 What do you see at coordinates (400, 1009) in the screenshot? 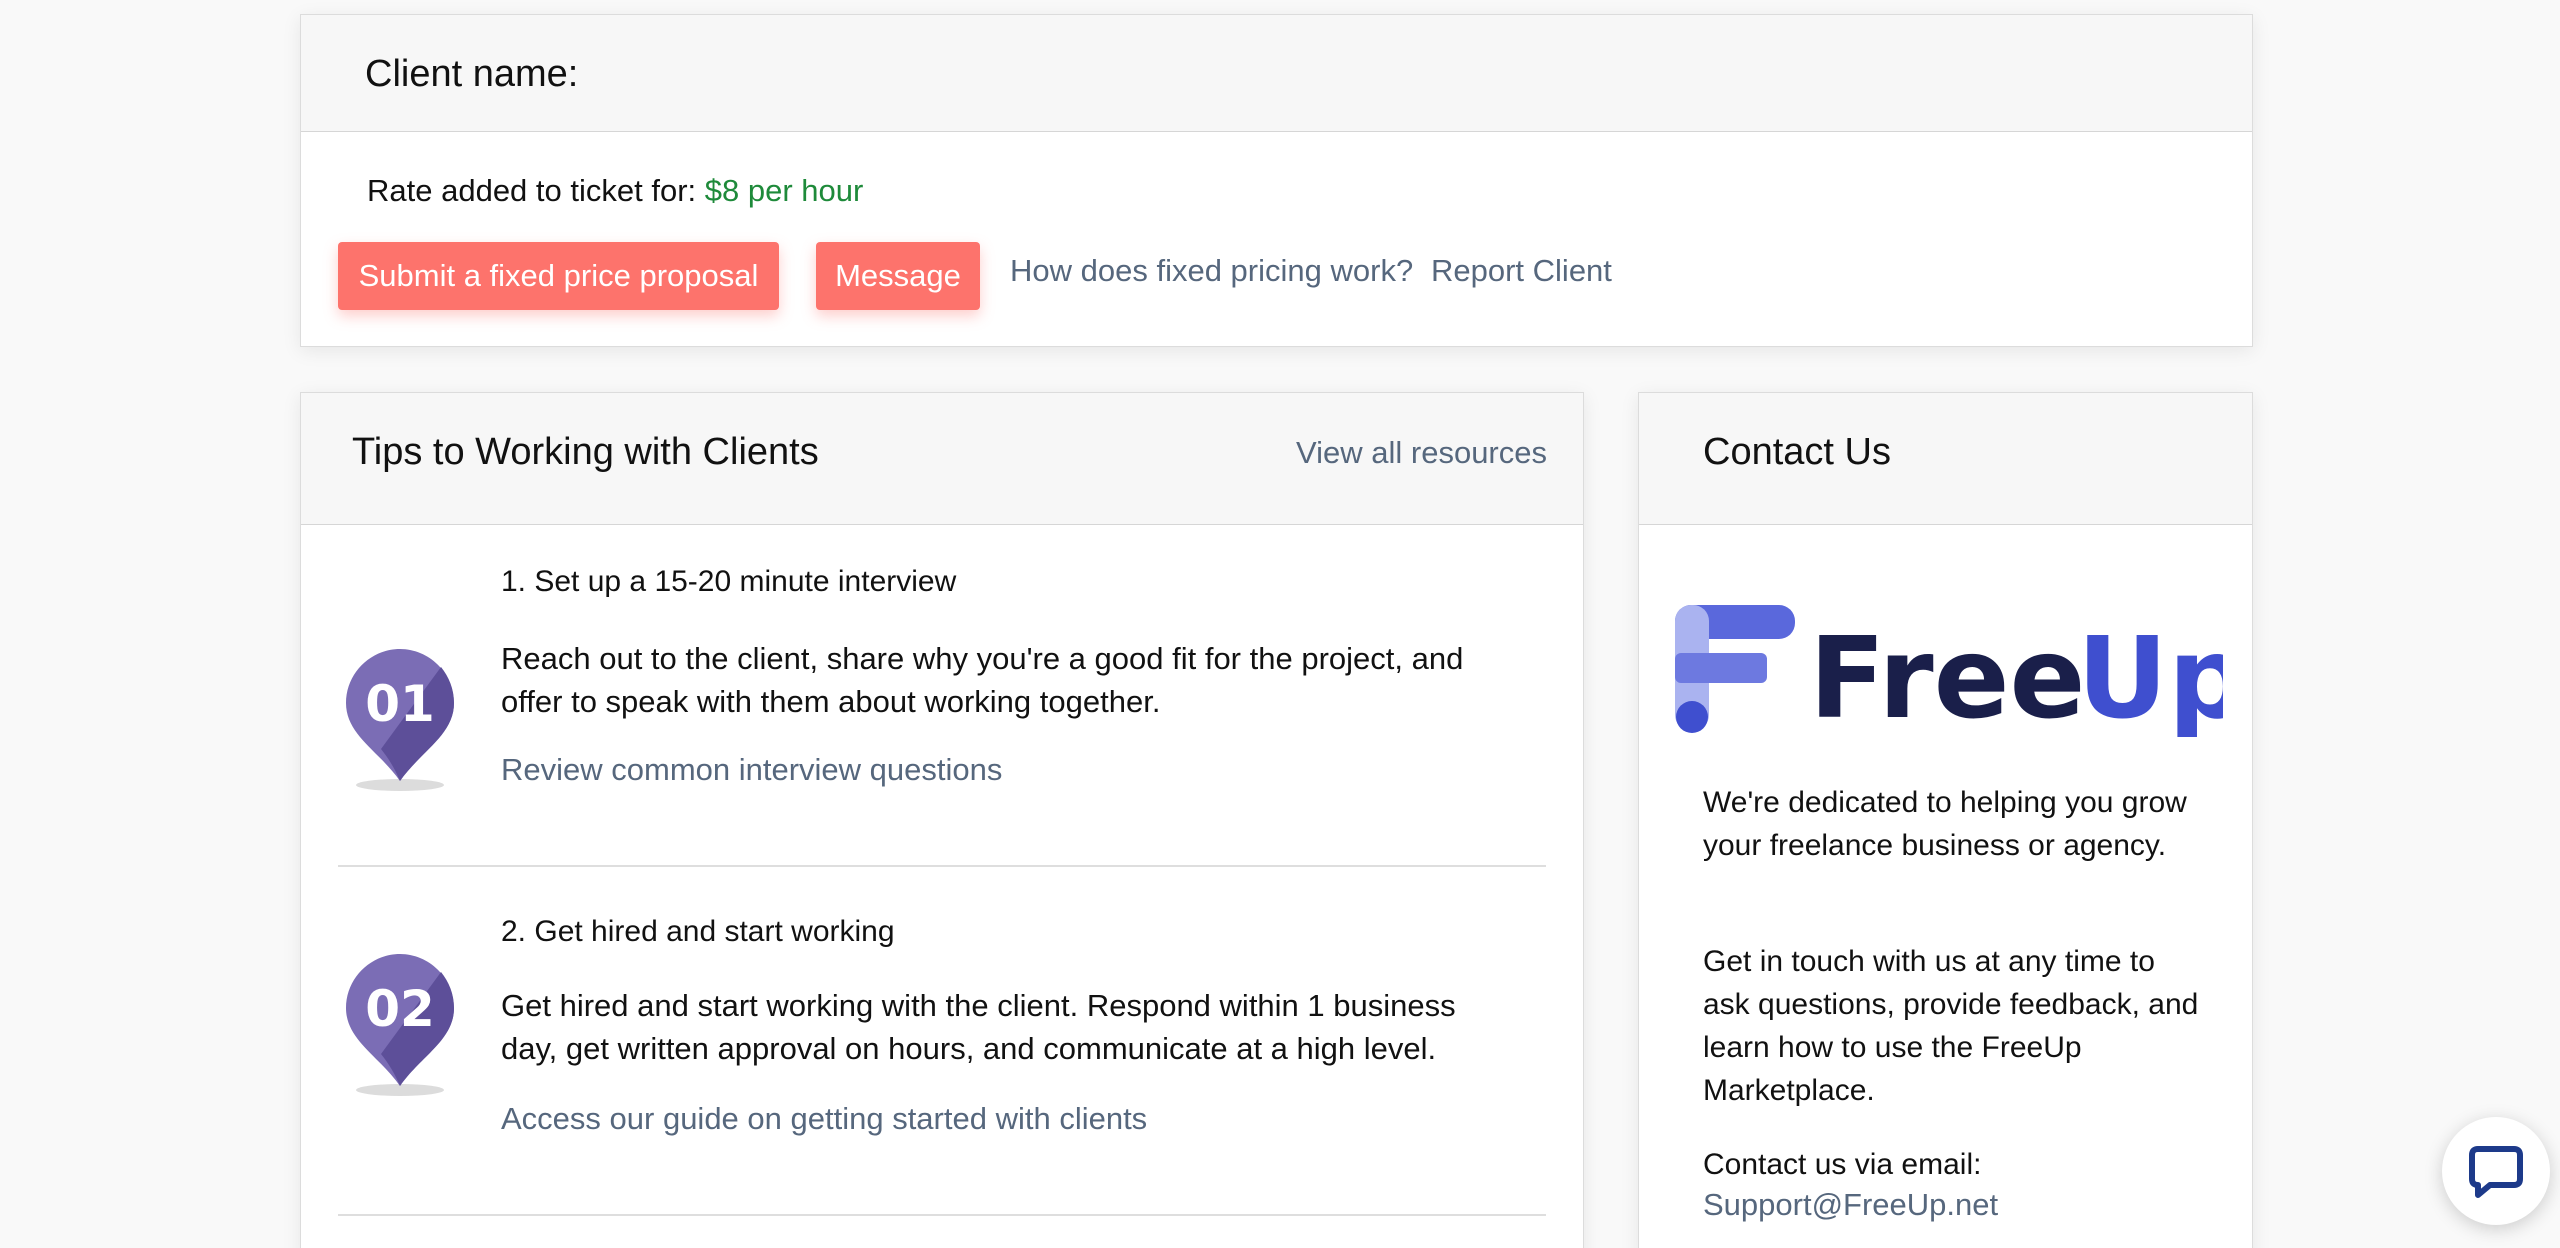
I see `pin-badge-02: 02` at bounding box center [400, 1009].